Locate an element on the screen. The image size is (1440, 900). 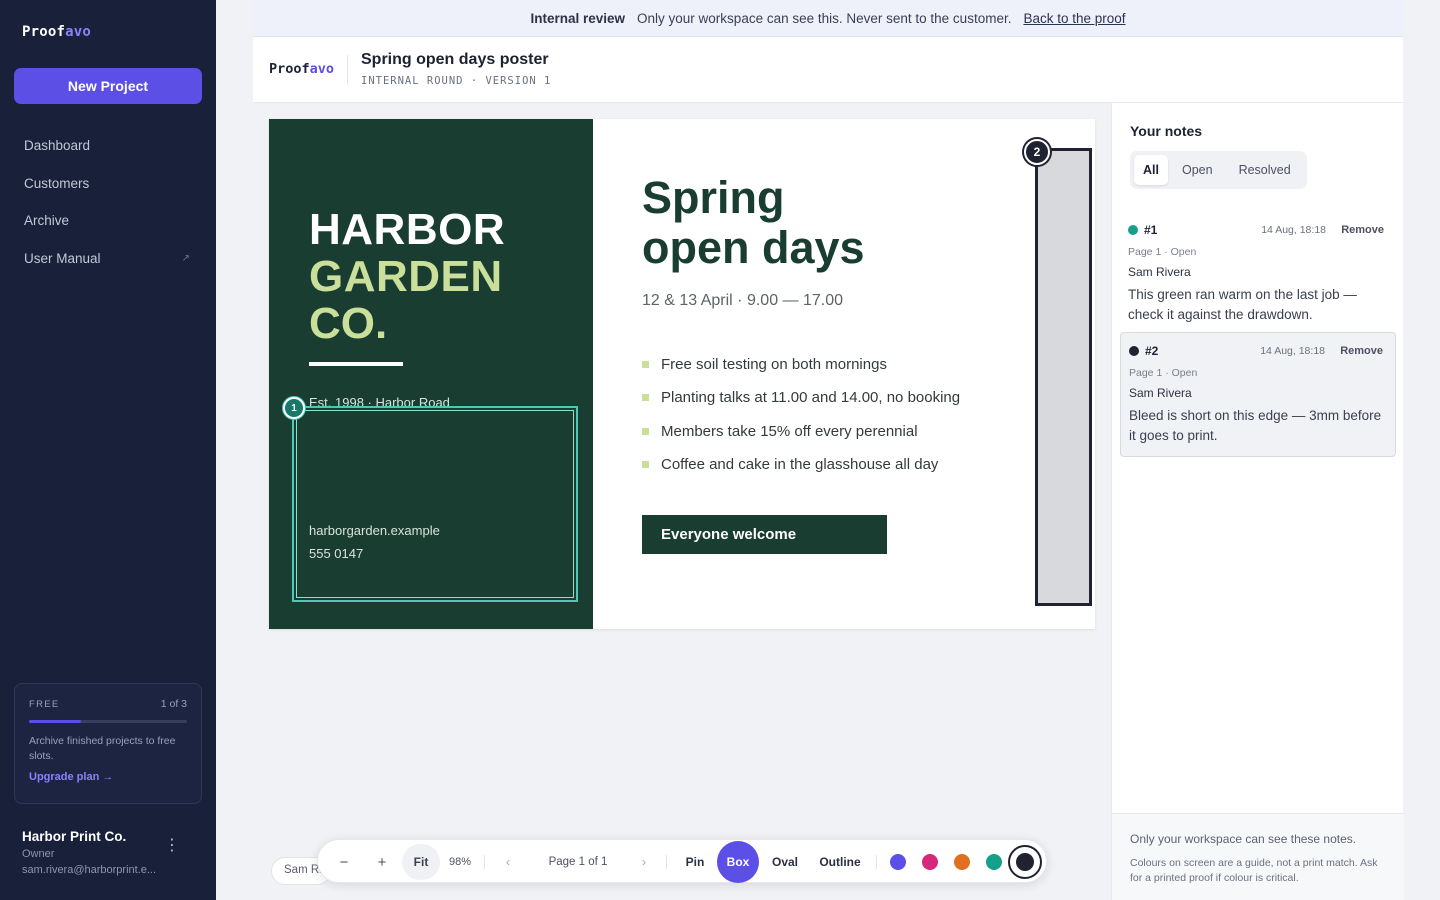
poster-brand-line-1: HARBOR is located at coordinates (407, 229).